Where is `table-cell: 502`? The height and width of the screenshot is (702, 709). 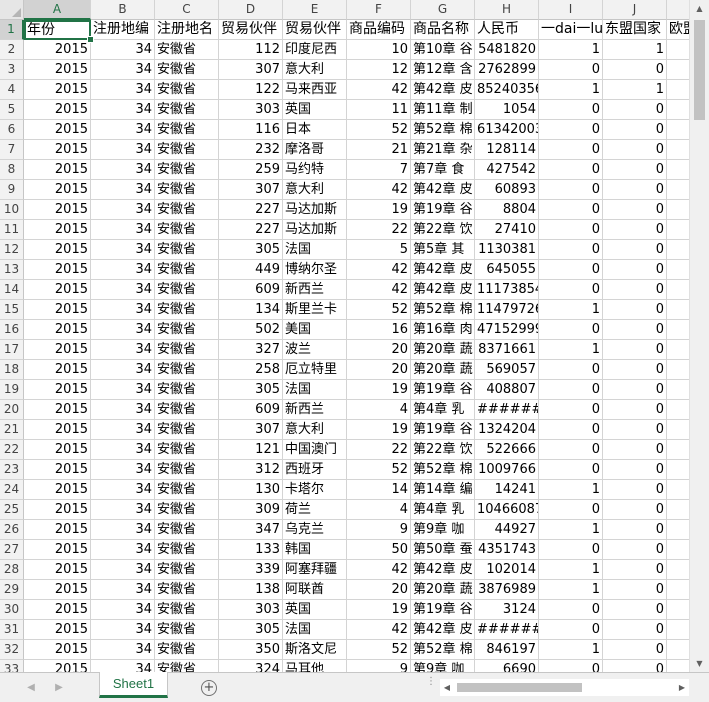
table-cell: 502 is located at coordinates (251, 330).